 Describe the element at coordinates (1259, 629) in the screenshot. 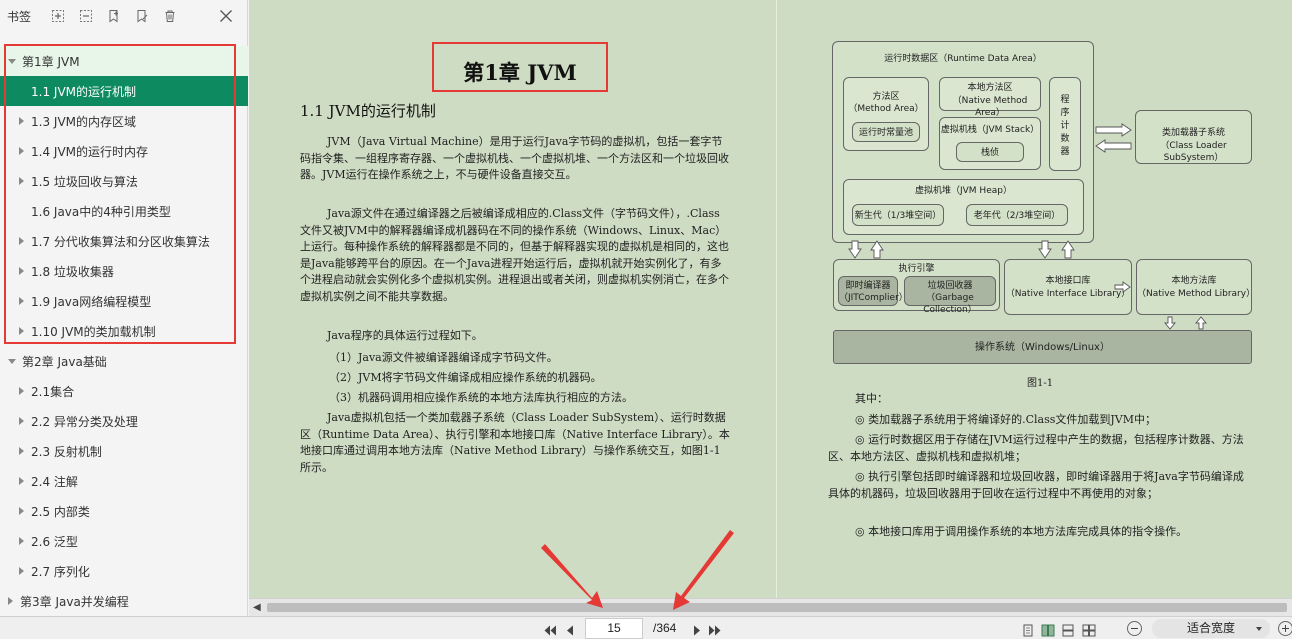

I see `chevron-down-icon` at that location.